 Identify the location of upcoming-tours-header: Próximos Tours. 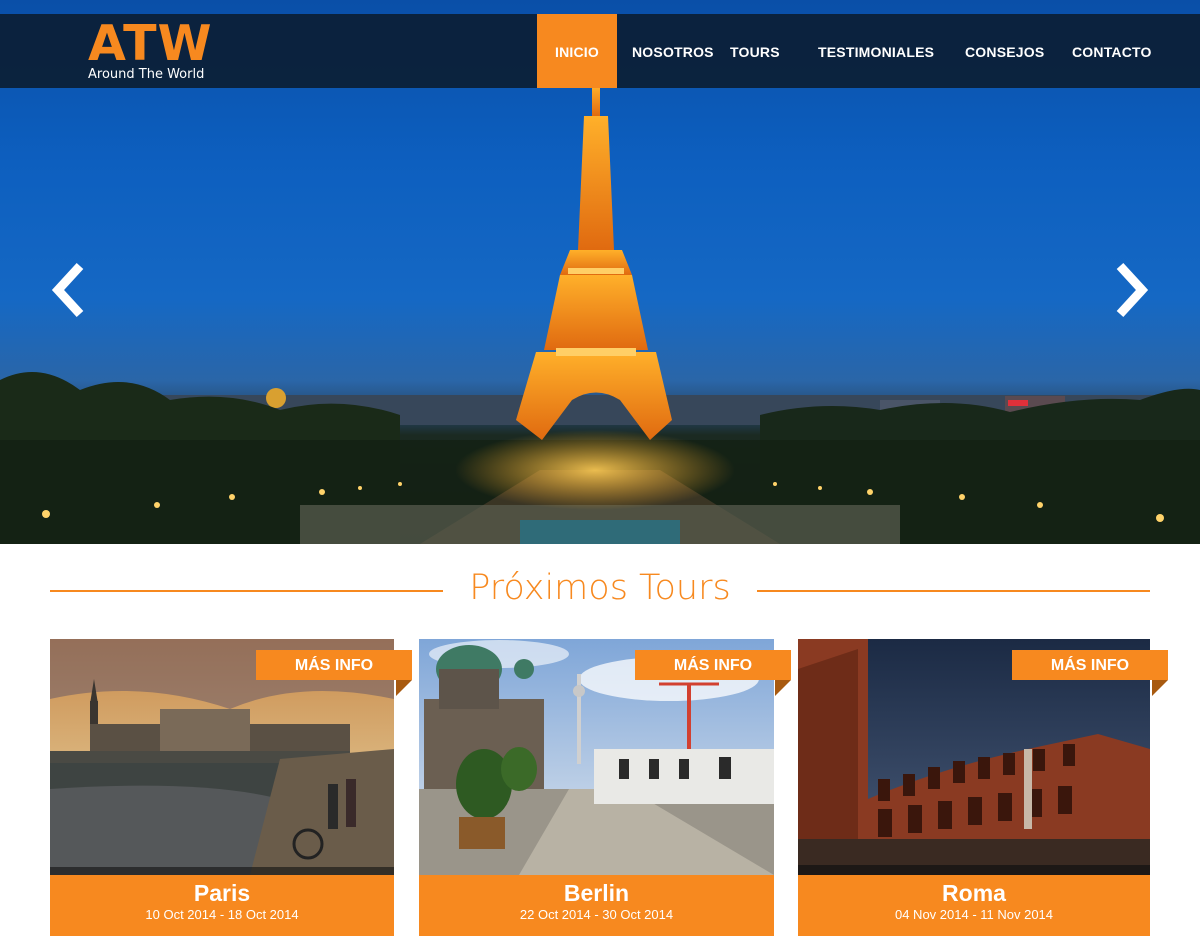
(600, 590).